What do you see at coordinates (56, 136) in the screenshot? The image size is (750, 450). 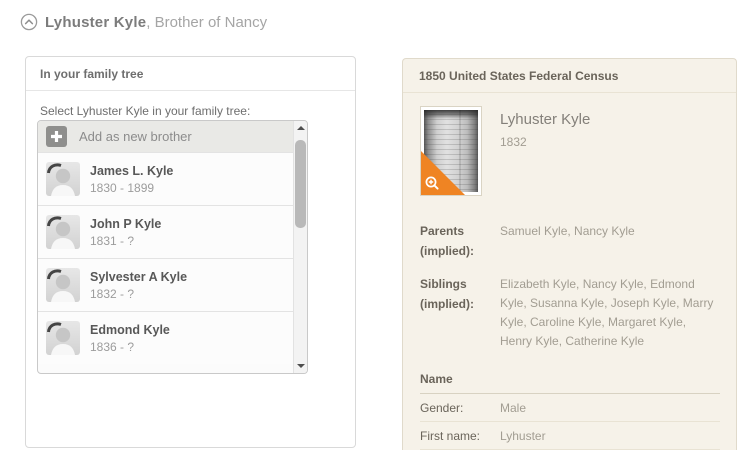 I see `plus-icon` at bounding box center [56, 136].